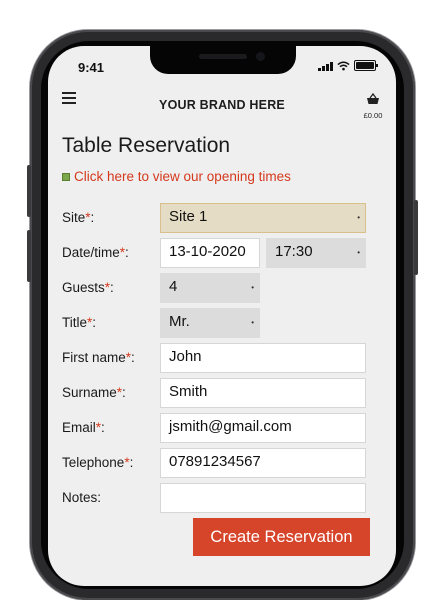 The width and height of the screenshot is (445, 600). Describe the element at coordinates (66, 176) in the screenshot. I see `calendar-icon` at that location.